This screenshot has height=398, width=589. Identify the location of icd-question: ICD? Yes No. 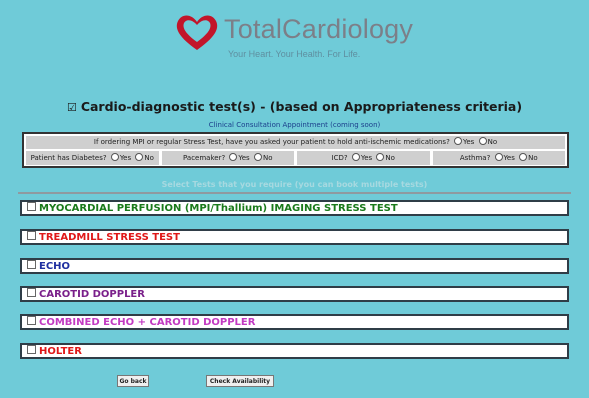
(363, 158).